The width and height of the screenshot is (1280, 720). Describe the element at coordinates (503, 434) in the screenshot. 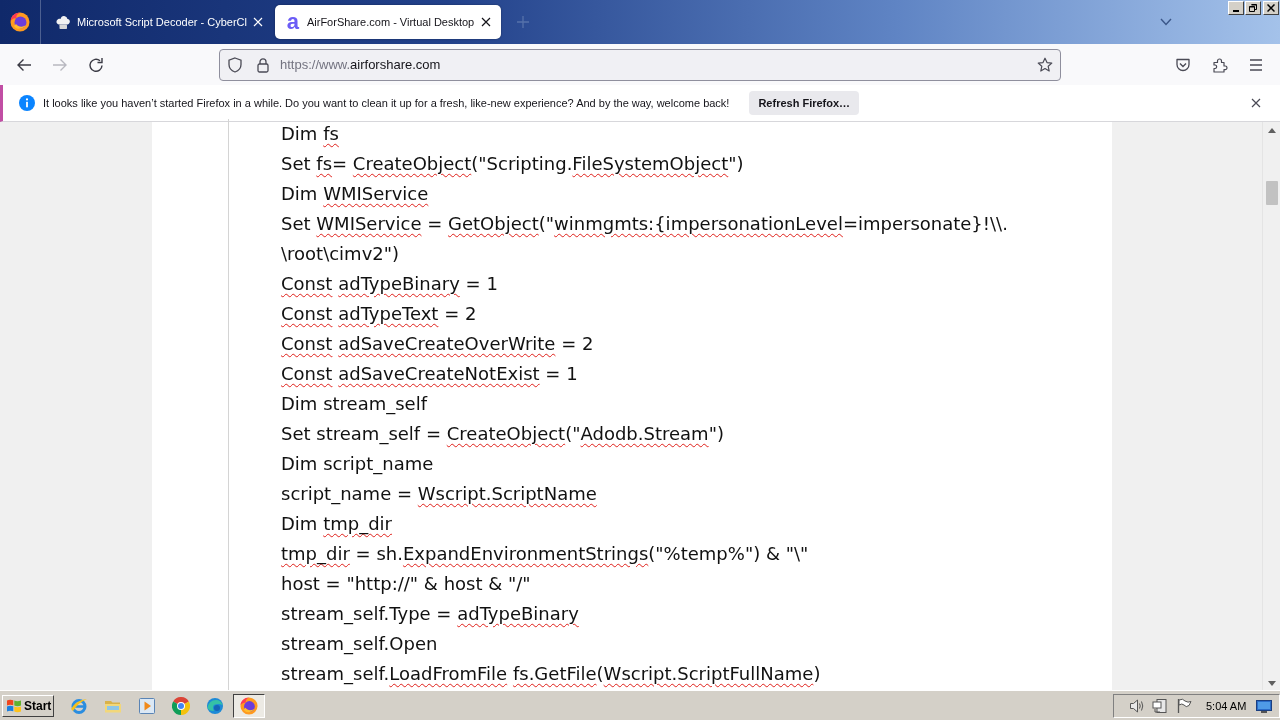

I see `code-line: Set stream_self = CreateObject("Adodb.Stream")` at that location.